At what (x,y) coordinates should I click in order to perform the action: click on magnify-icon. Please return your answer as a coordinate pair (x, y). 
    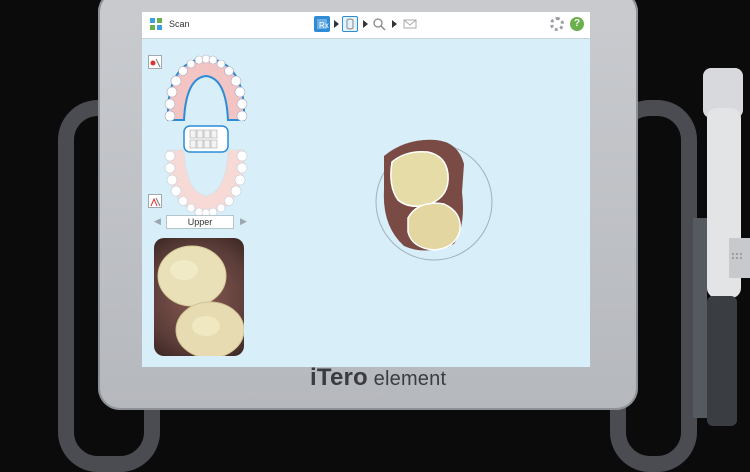
    Looking at the image, I should click on (379, 24).